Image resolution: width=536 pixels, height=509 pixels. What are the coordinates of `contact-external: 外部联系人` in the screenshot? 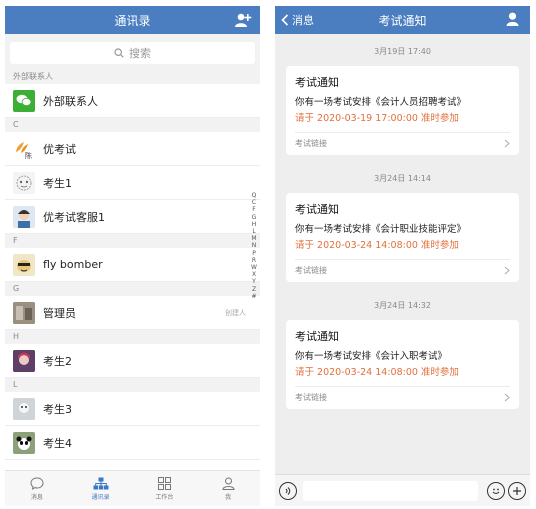 It's located at (132, 101).